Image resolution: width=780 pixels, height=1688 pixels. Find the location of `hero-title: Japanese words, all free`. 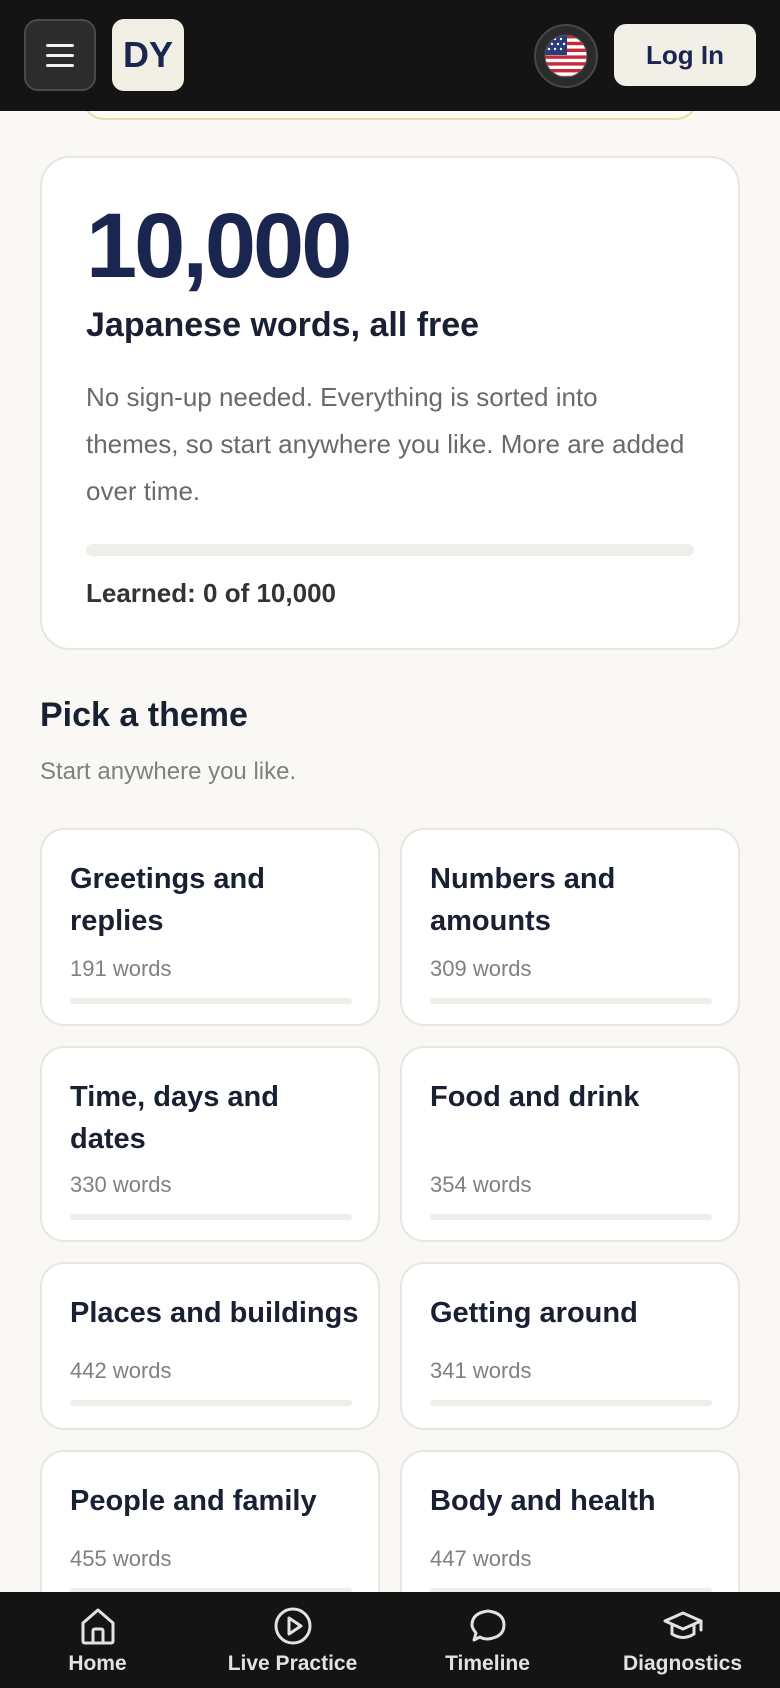

hero-title: Japanese words, all free is located at coordinates (283, 325).